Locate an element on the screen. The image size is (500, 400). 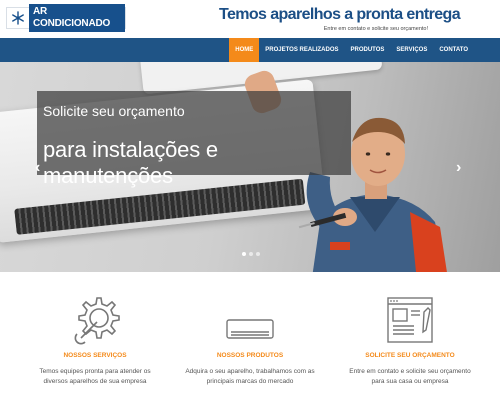
snowflake-icon is located at coordinates (17, 18).